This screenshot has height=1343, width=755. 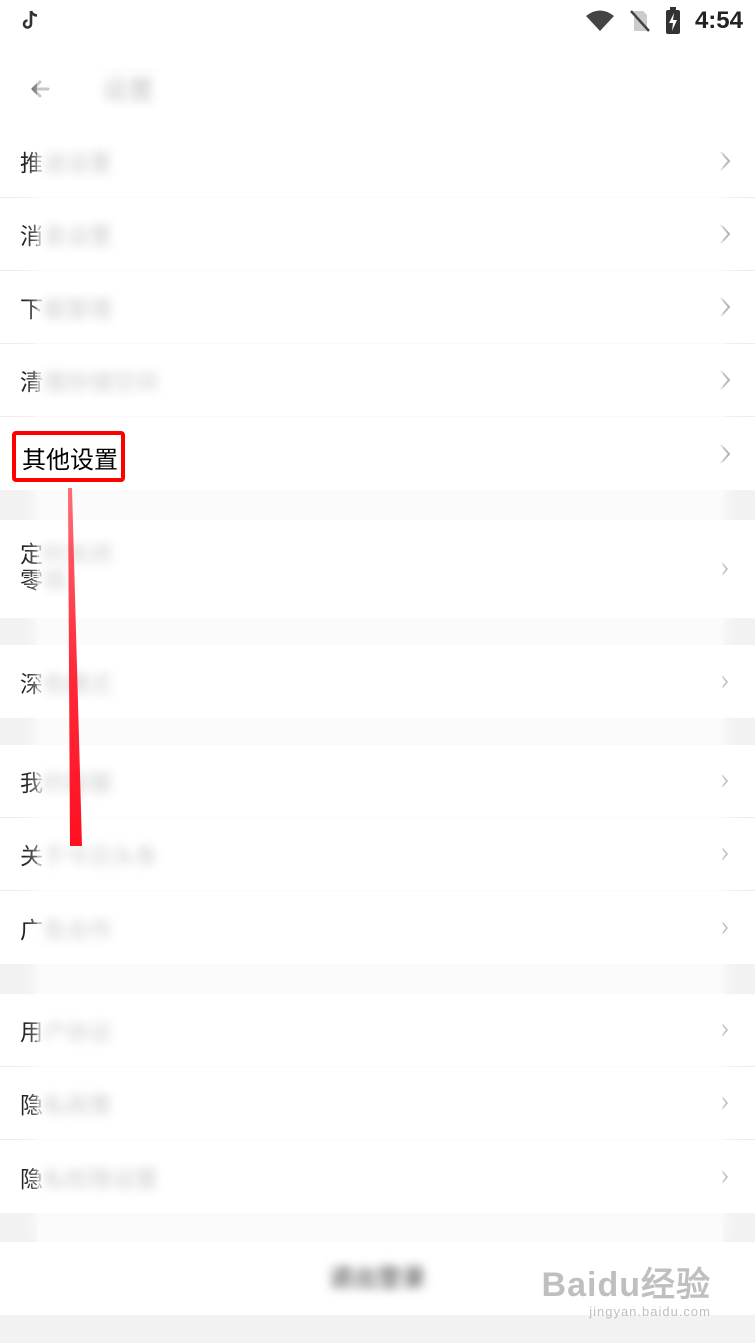 I want to click on row-label-visible: 深, so click(x=31, y=684).